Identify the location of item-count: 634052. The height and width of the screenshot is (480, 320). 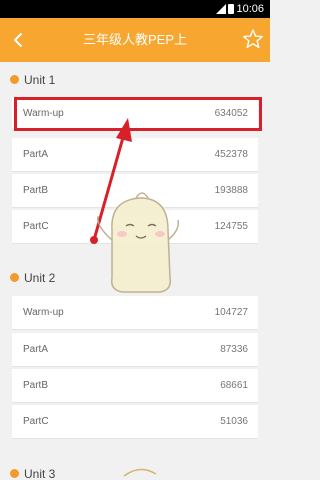
(231, 113).